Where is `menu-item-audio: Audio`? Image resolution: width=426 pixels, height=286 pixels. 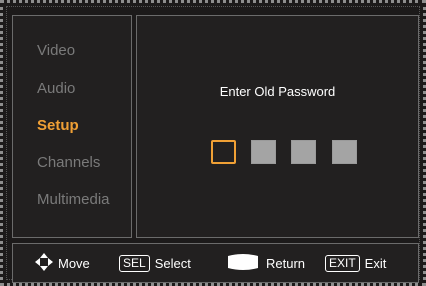
menu-item-audio: Audio is located at coordinates (56, 88).